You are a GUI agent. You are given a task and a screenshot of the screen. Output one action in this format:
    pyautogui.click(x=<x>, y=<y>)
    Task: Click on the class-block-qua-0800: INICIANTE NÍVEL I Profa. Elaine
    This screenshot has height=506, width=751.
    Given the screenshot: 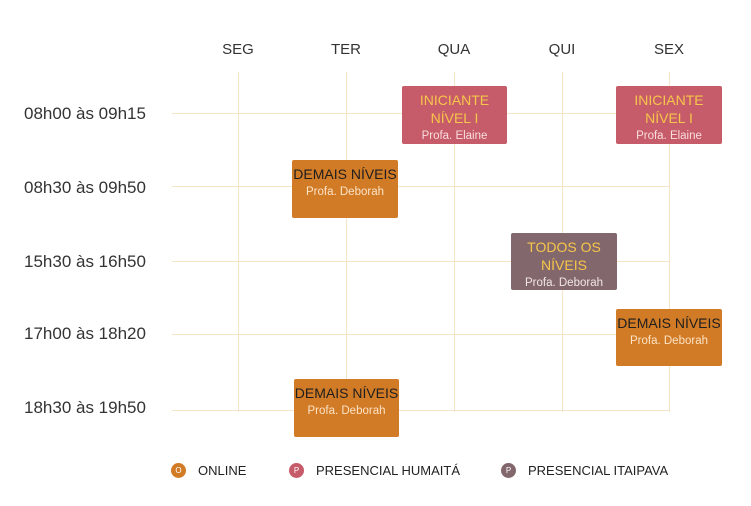 What is the action you would take?
    pyautogui.click(x=454, y=115)
    